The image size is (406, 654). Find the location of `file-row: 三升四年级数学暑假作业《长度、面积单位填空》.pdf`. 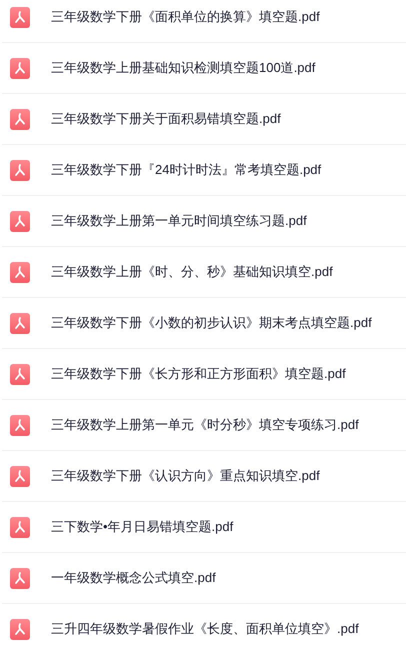

file-row: 三升四年级数学暑假作业《长度、面积单位填空》.pdf is located at coordinates (204, 629).